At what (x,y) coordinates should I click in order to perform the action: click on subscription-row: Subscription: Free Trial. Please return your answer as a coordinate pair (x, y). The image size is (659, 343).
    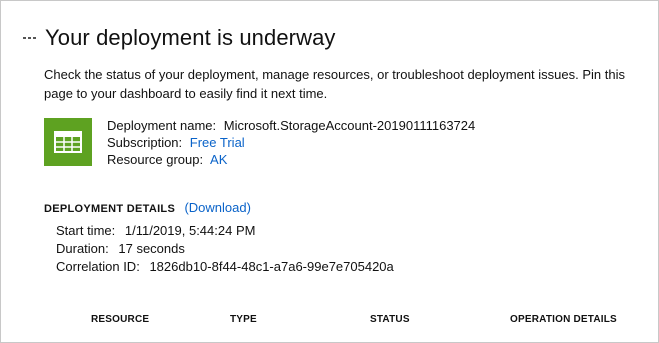
    Looking at the image, I should click on (291, 142).